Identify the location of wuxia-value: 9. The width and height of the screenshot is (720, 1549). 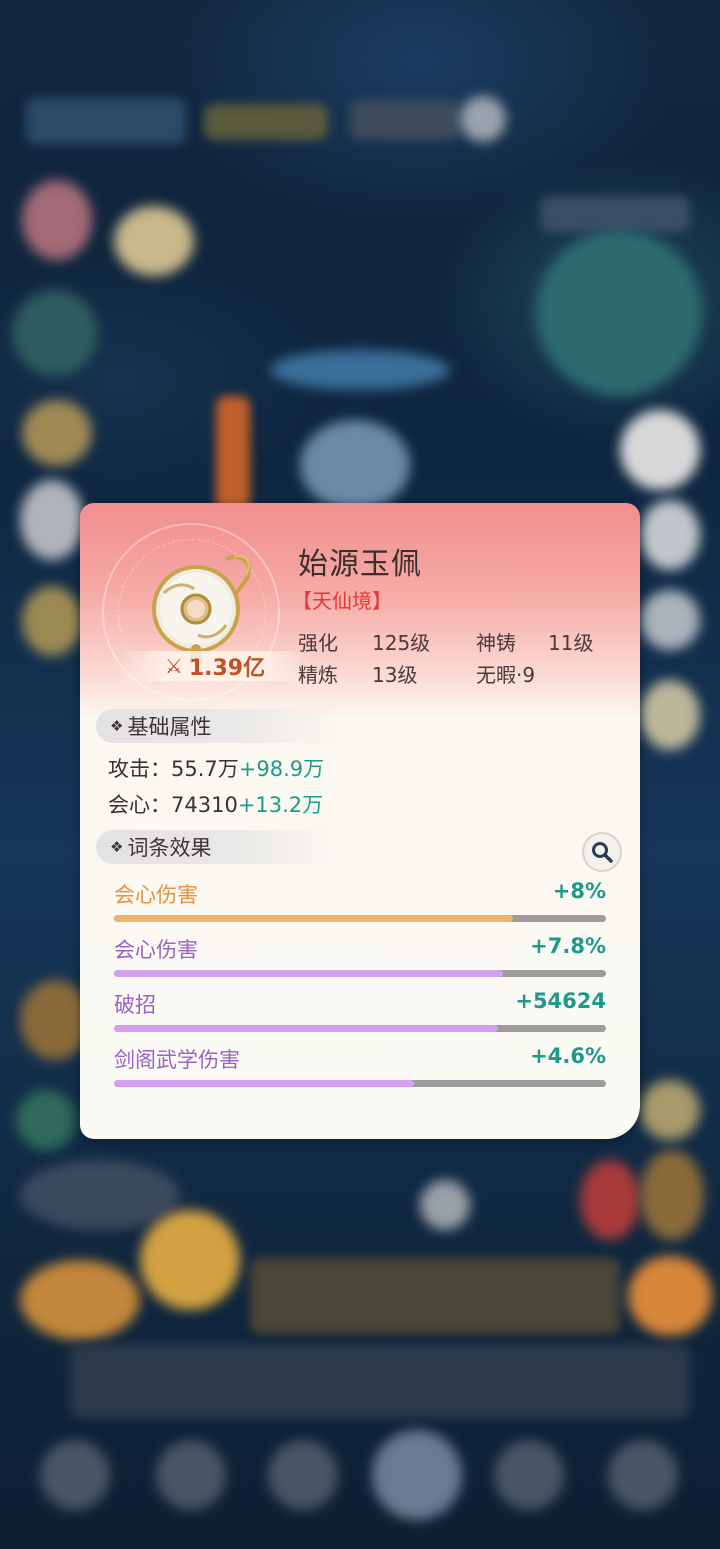
(529, 675).